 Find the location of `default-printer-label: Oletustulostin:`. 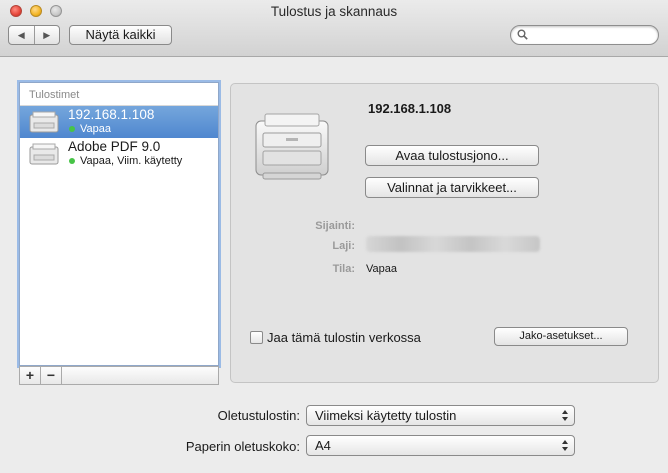

default-printer-label: Oletustulostin: is located at coordinates (258, 415).